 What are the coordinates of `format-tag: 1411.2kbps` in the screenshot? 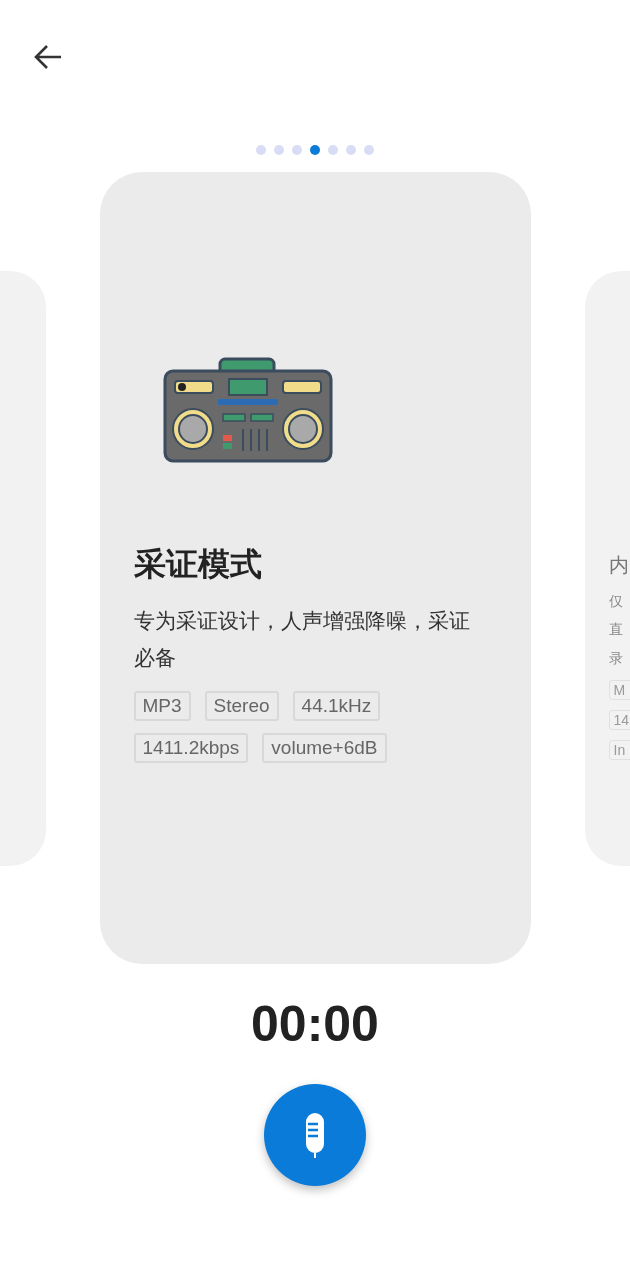 It's located at (191, 748).